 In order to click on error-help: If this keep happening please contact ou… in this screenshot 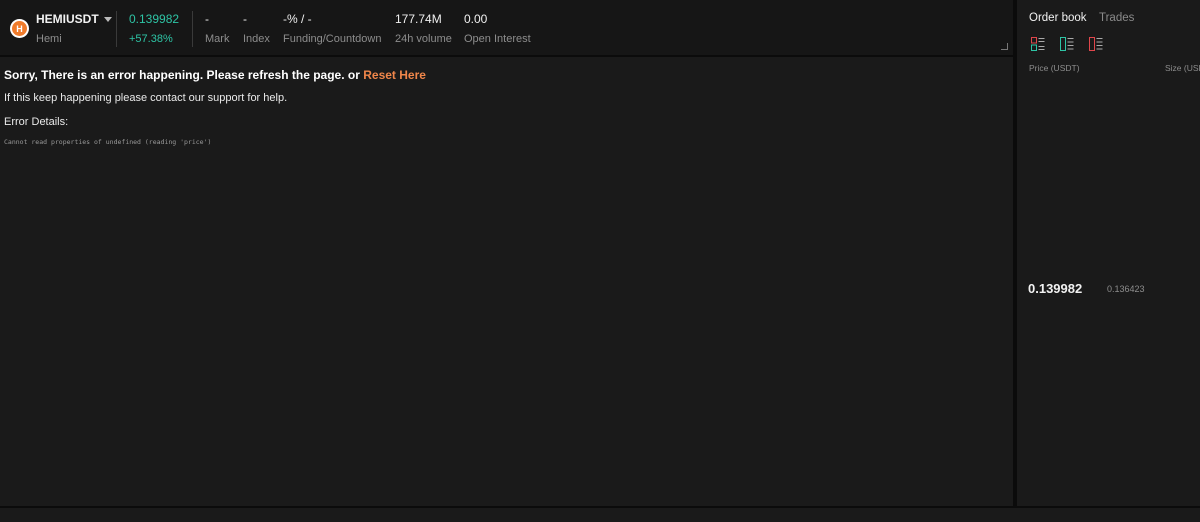, I will do `click(146, 98)`.